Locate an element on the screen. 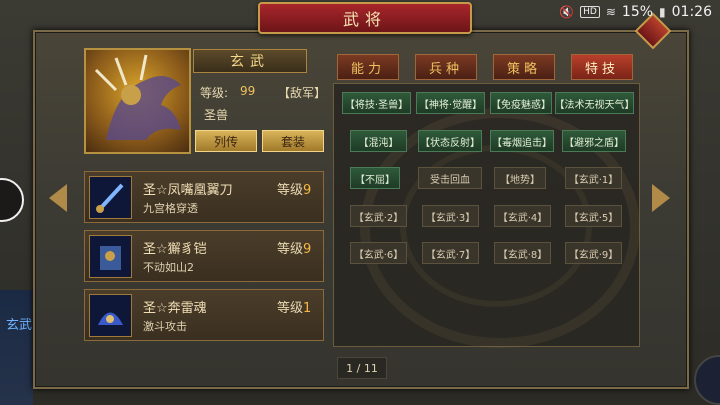  equipment-level: 等级1 is located at coordinates (294, 308).